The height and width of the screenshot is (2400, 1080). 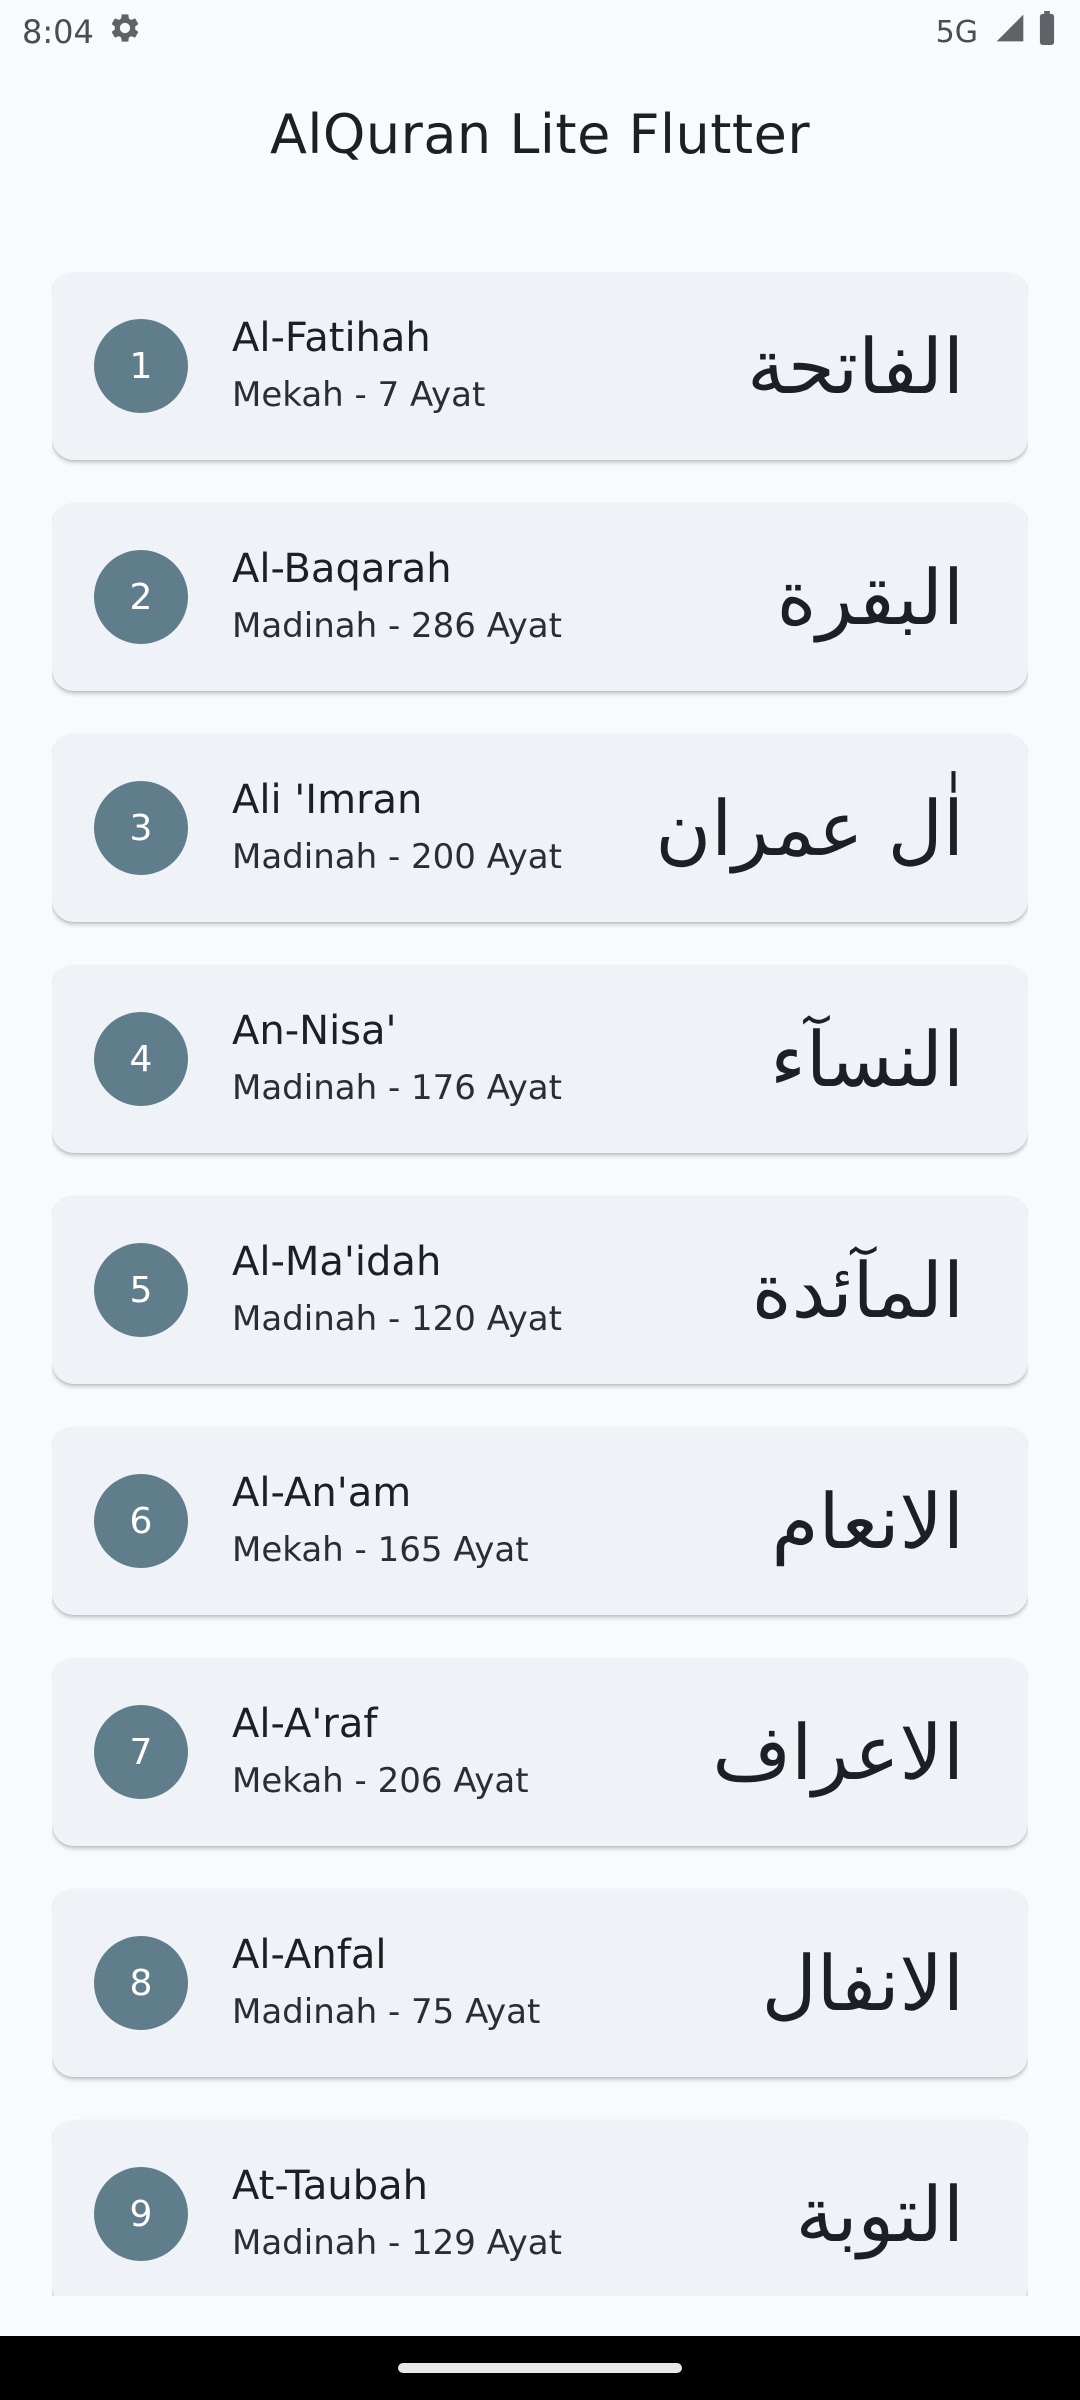 What do you see at coordinates (125, 32) in the screenshot?
I see `settings-icon` at bounding box center [125, 32].